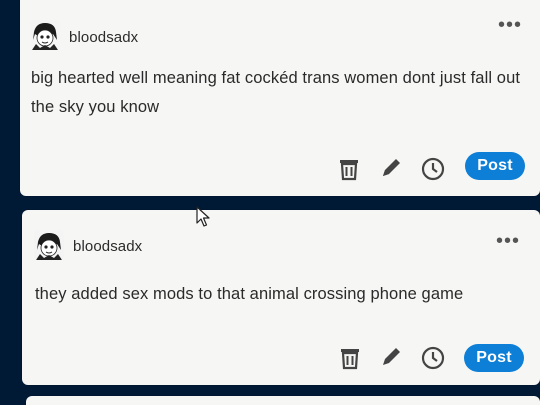 The height and width of the screenshot is (405, 540). I want to click on mouse-cursor-icon, so click(204, 217).